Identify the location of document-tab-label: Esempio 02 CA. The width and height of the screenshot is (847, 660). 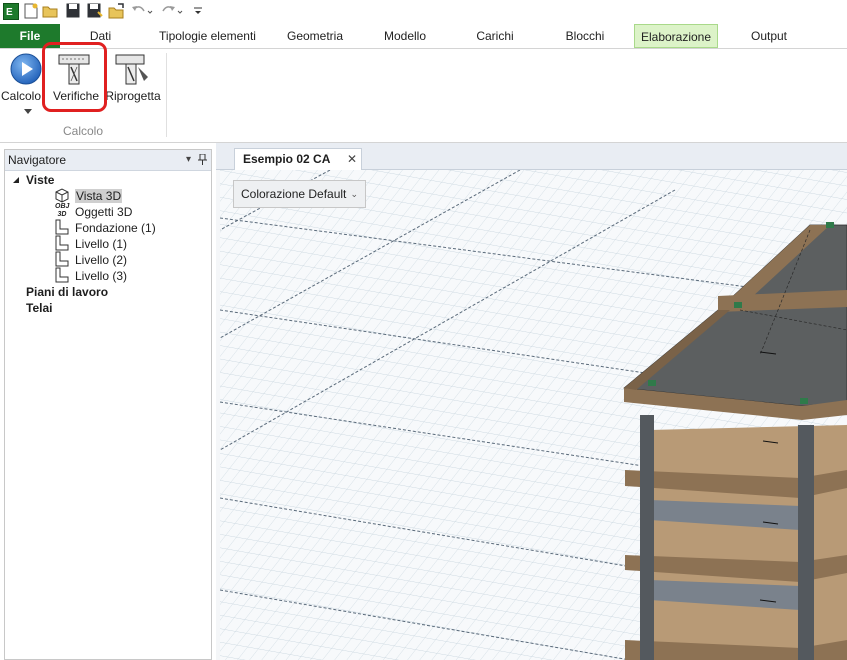
(287, 159).